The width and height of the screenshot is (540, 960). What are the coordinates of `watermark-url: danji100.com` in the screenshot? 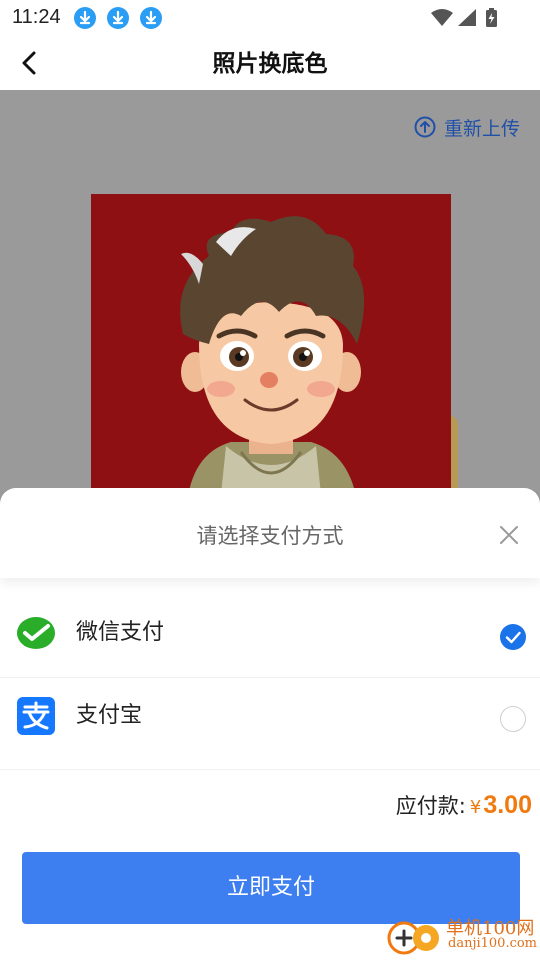 It's located at (493, 943).